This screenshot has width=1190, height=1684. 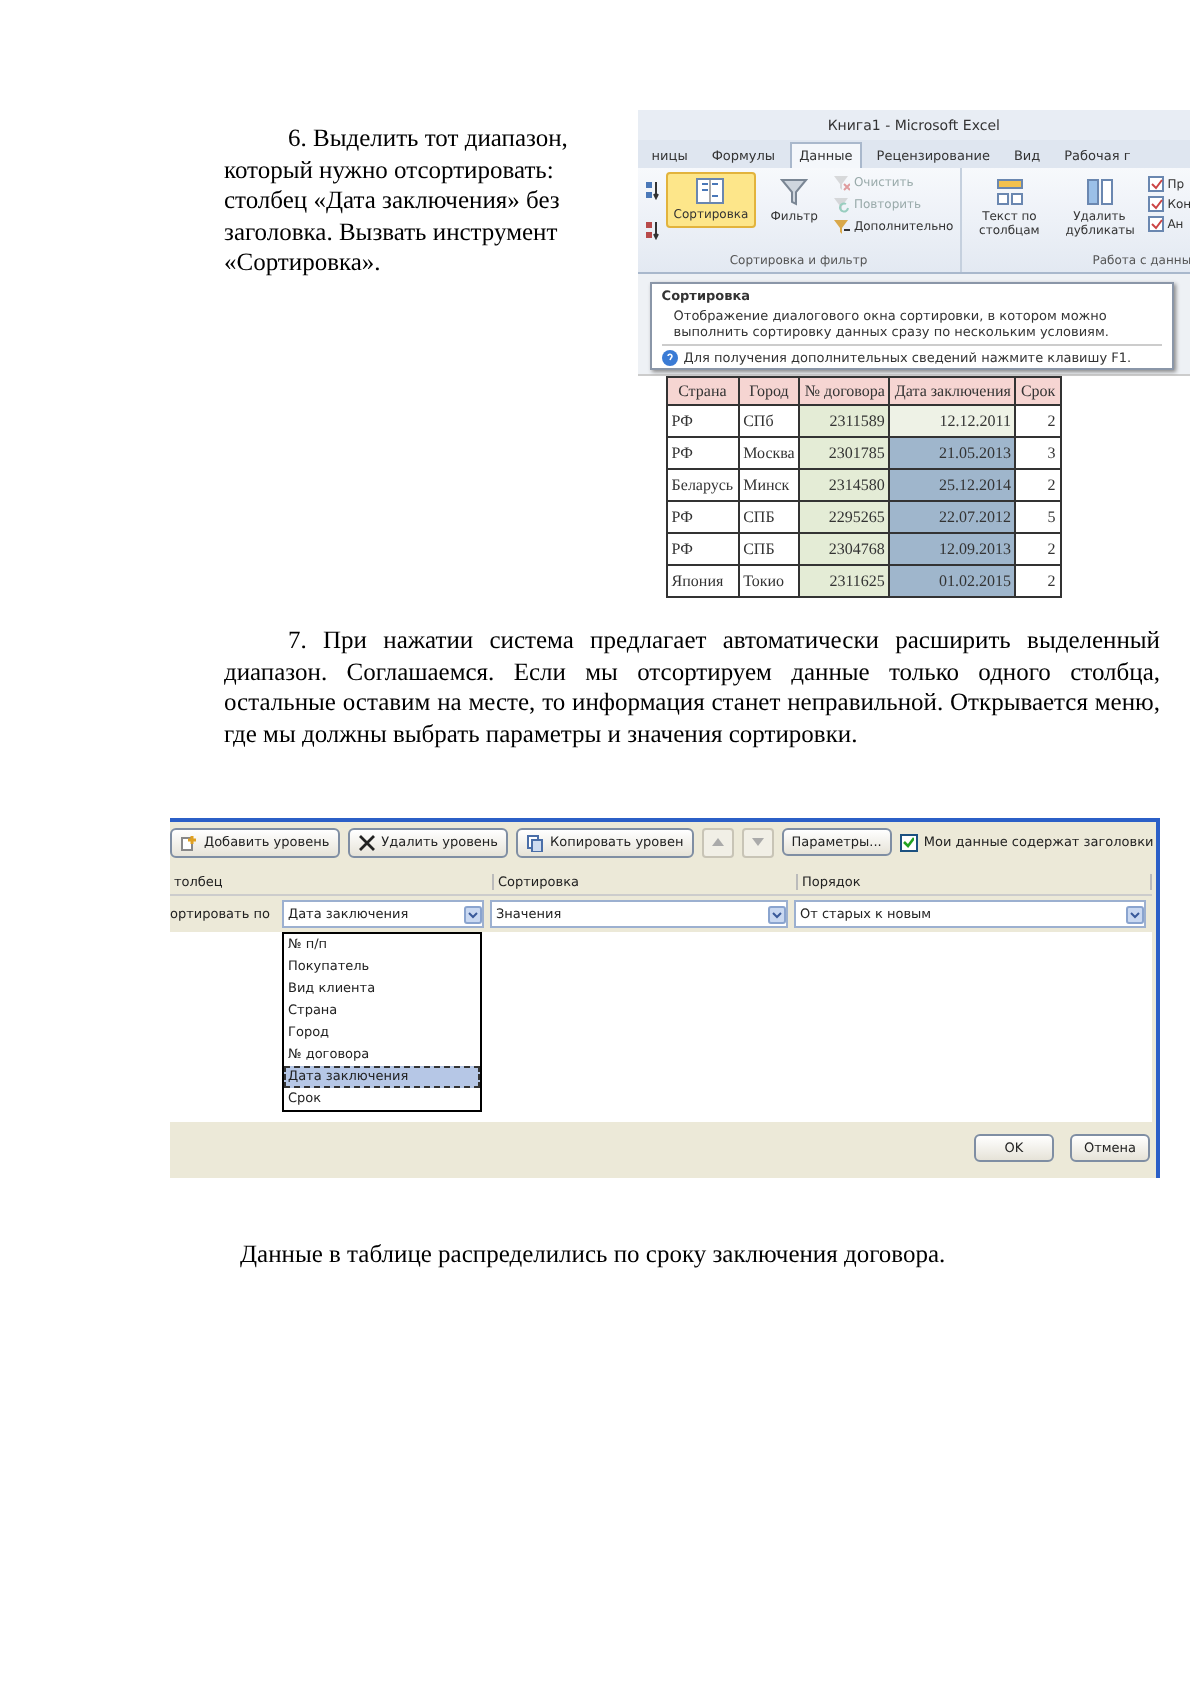 I want to click on add-level-icon, so click(x=189, y=842).